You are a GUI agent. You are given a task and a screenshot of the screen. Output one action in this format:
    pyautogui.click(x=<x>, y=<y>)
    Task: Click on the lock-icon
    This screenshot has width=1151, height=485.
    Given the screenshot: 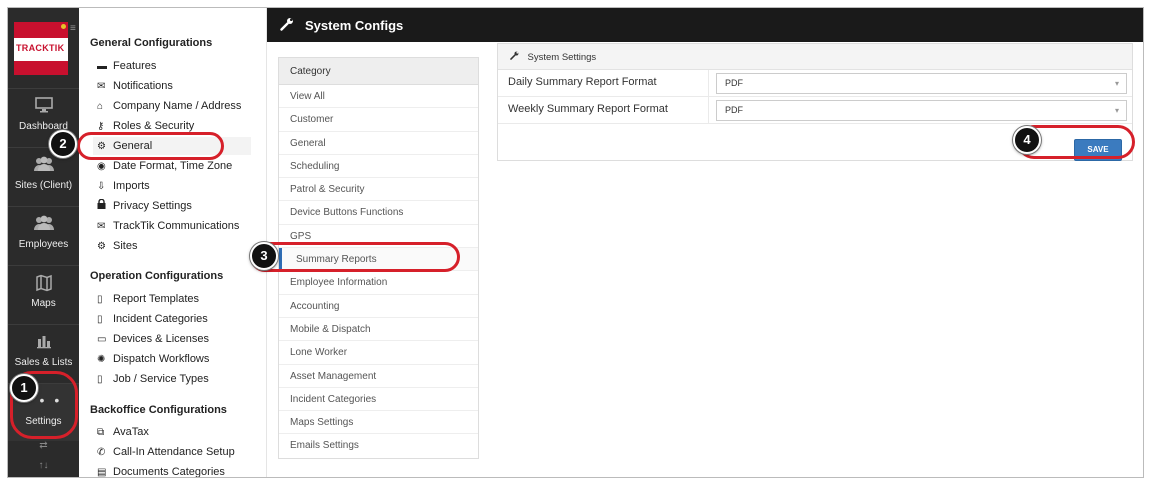 What is the action you would take?
    pyautogui.click(x=105, y=207)
    